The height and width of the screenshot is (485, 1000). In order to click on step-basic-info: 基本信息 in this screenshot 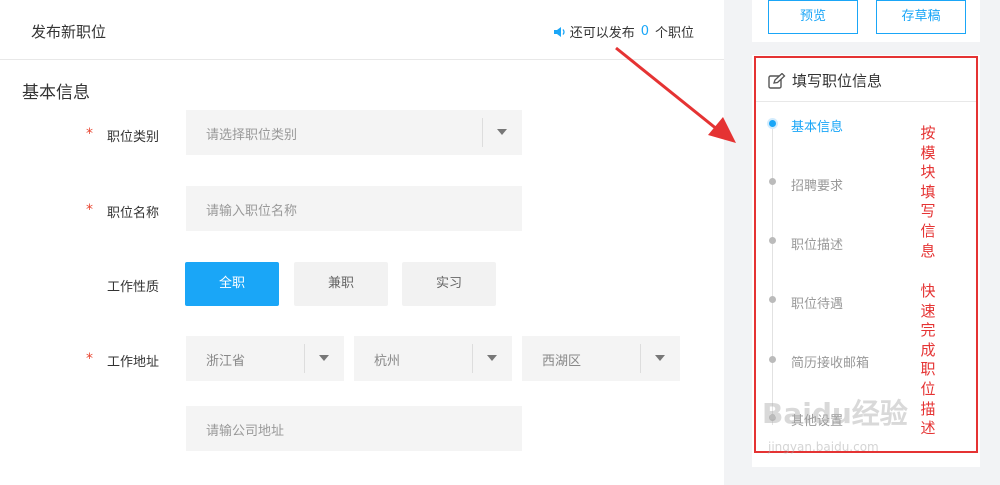, I will do `click(817, 125)`.